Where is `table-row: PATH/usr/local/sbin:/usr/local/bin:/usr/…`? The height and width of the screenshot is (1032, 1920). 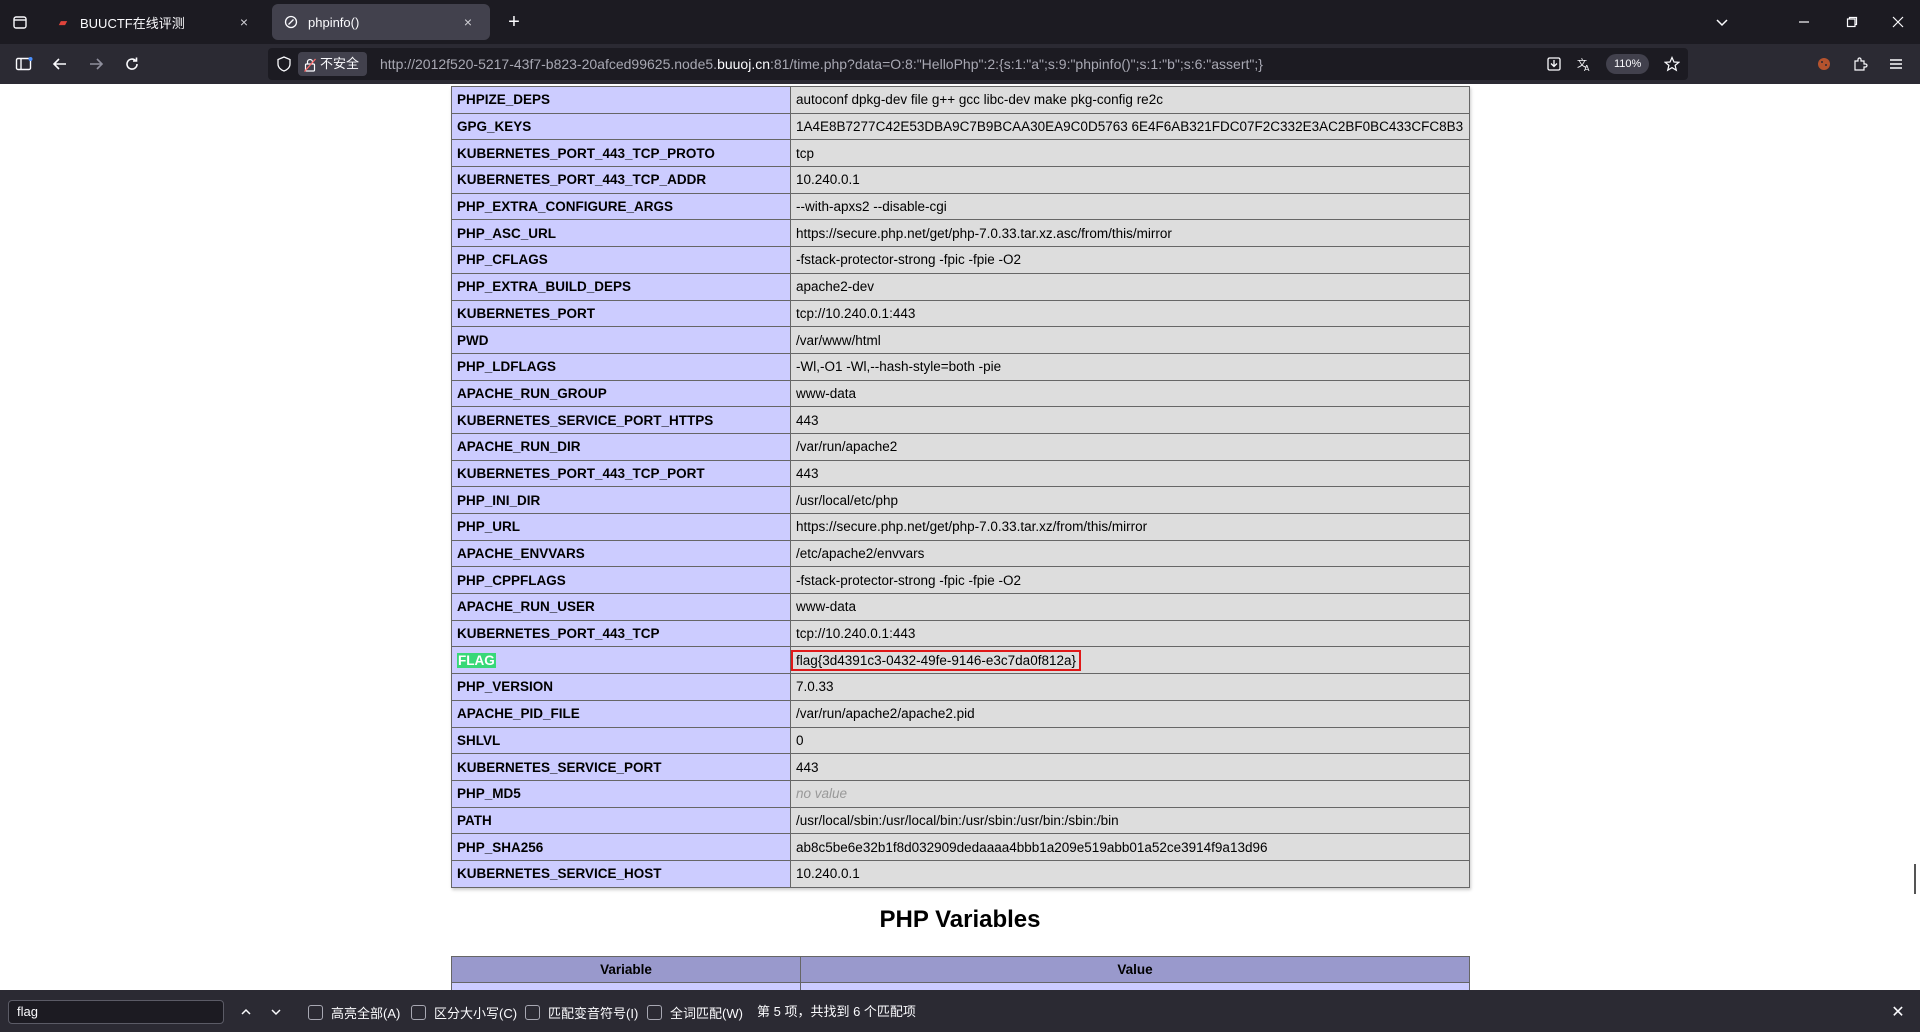
table-row: PATH/usr/local/sbin:/usr/local/bin:/usr/… is located at coordinates (960, 820).